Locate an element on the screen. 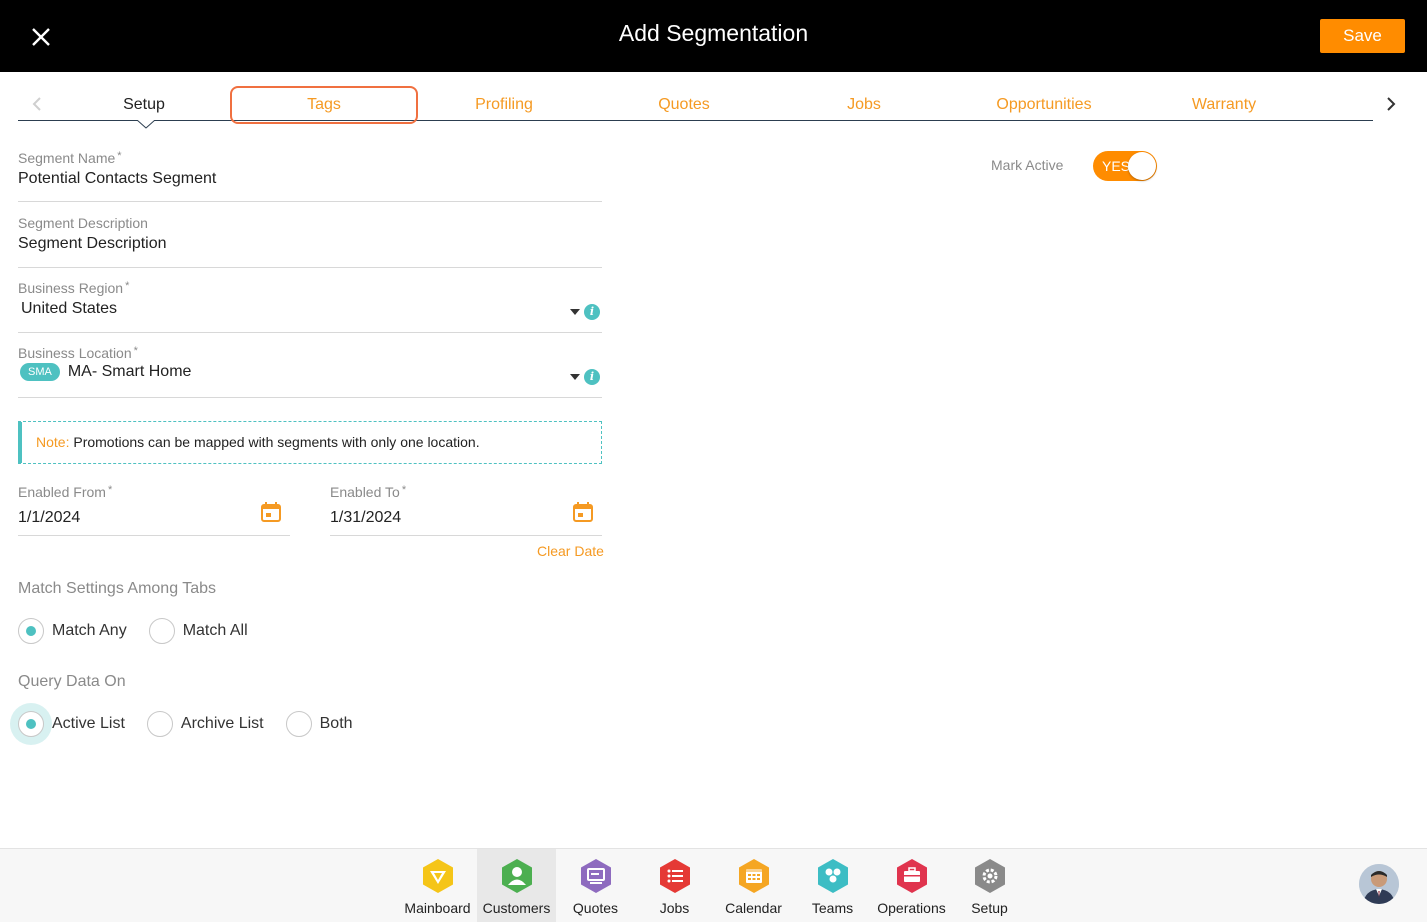 The height and width of the screenshot is (922, 1427). nav-quotes: Quotes is located at coordinates (595, 885).